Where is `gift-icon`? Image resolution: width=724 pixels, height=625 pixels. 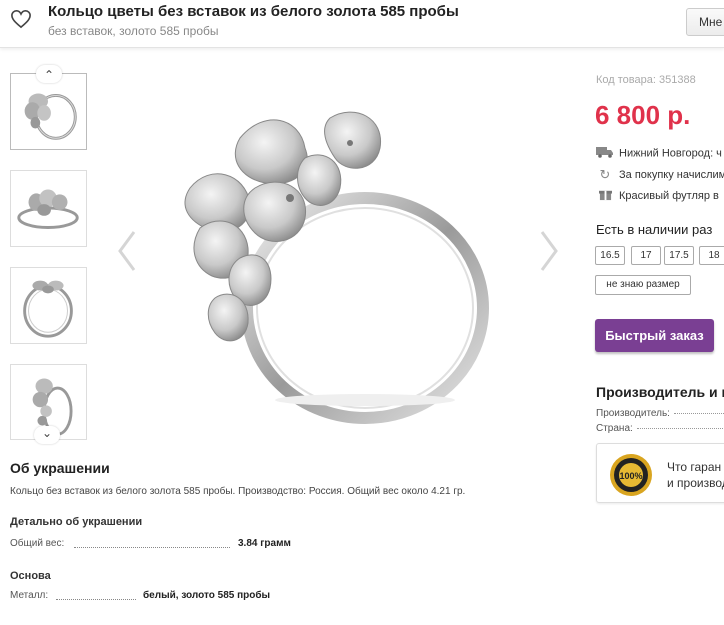
gift-icon is located at coordinates (605, 196).